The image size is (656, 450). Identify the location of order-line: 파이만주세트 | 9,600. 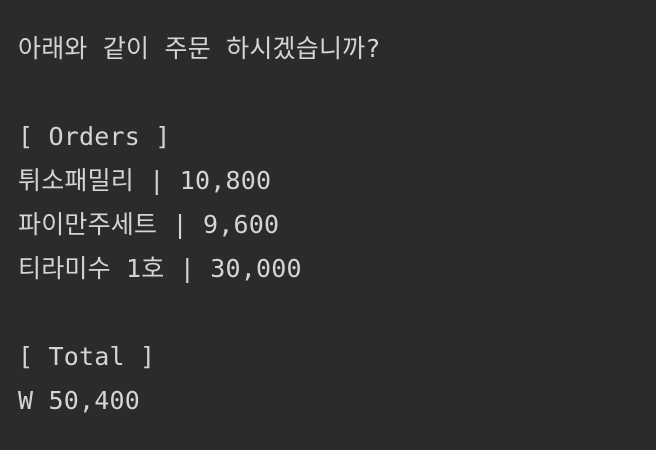
(149, 224).